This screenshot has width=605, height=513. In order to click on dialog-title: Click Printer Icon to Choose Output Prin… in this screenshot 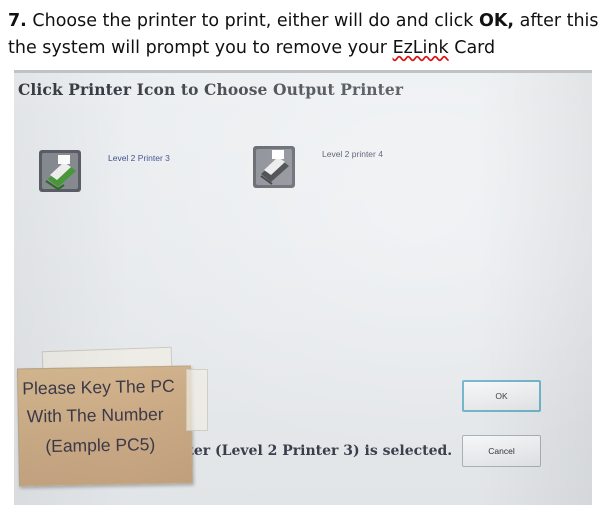, I will do `click(211, 89)`.